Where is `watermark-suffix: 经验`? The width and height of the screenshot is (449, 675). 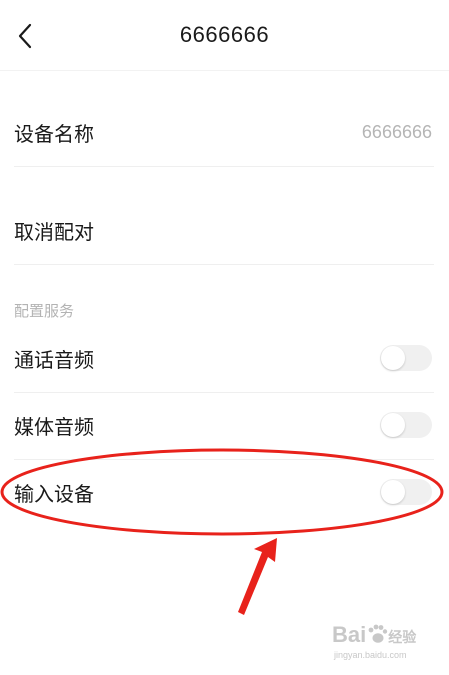 watermark-suffix: 经验 is located at coordinates (402, 638).